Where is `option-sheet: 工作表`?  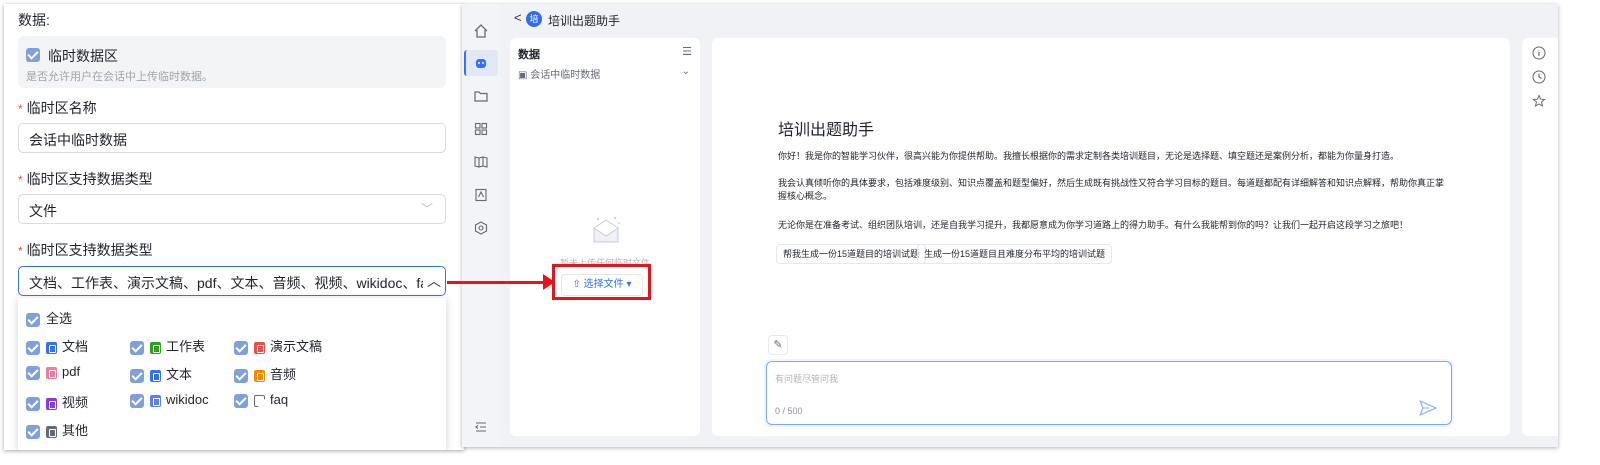
option-sheet: 工作表 is located at coordinates (167, 345).